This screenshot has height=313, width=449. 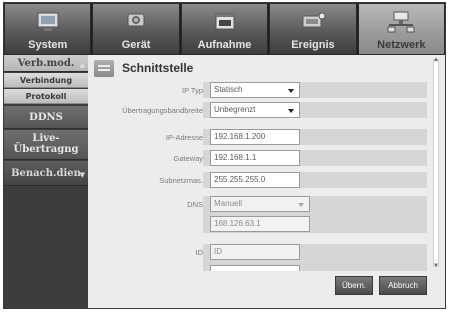 What do you see at coordinates (162, 110) in the screenshot?
I see `bandwidth-label: Übertragungsbandbreite` at bounding box center [162, 110].